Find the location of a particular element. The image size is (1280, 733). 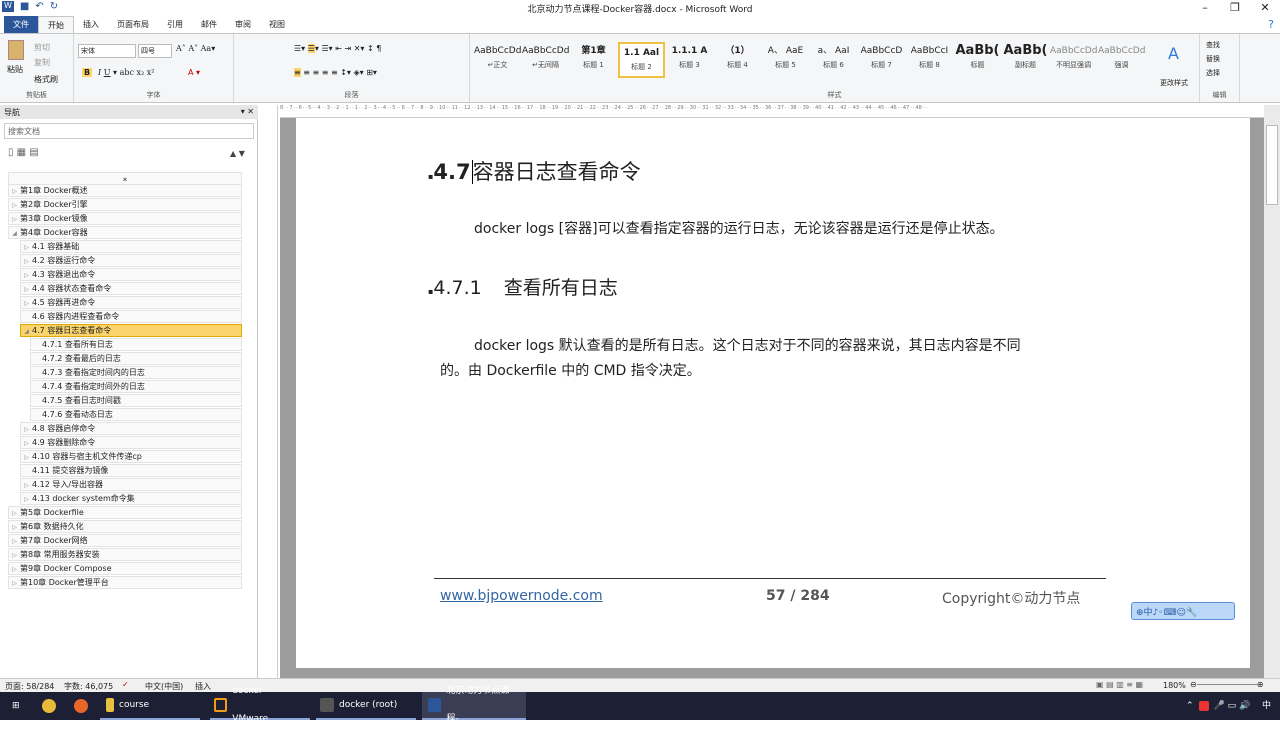

replace-button: 替换 is located at coordinates (1213, 59).